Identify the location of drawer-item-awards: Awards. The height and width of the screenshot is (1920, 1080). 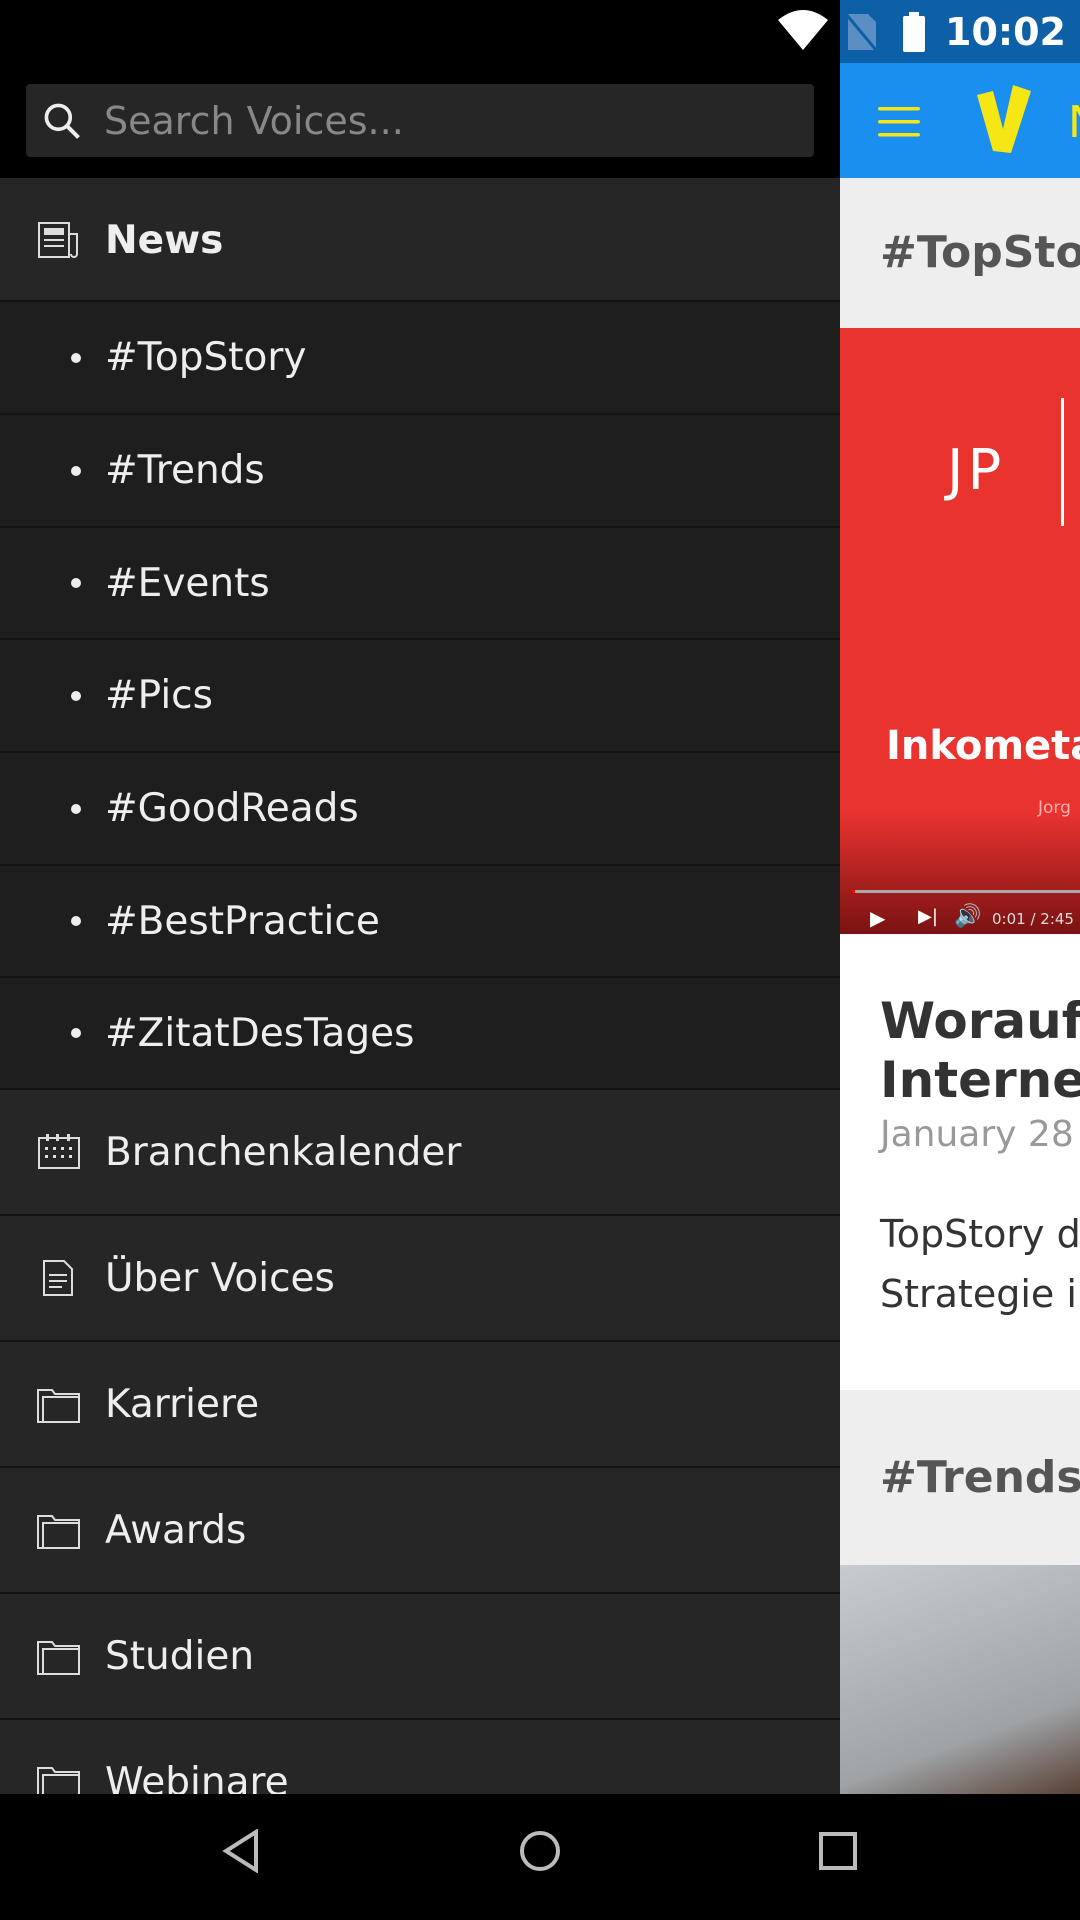
(420, 1531).